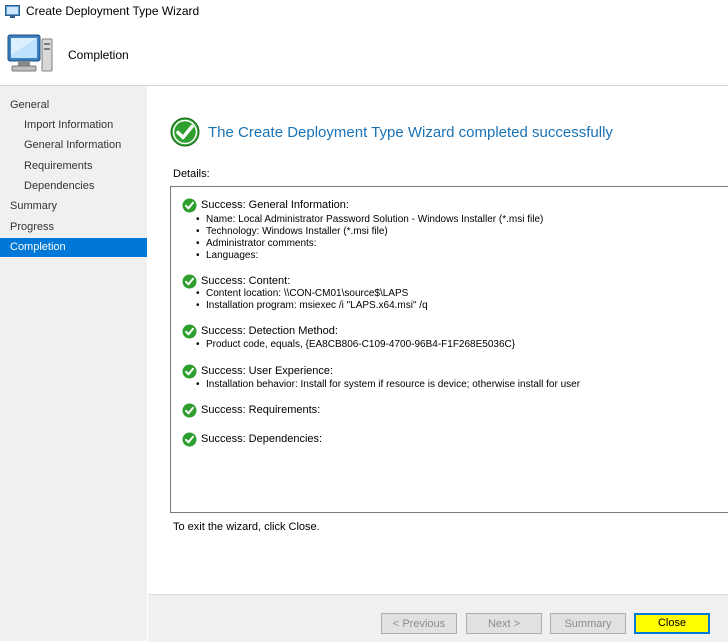  Describe the element at coordinates (38, 247) in the screenshot. I see `sidebar-item-label: Completion` at that location.